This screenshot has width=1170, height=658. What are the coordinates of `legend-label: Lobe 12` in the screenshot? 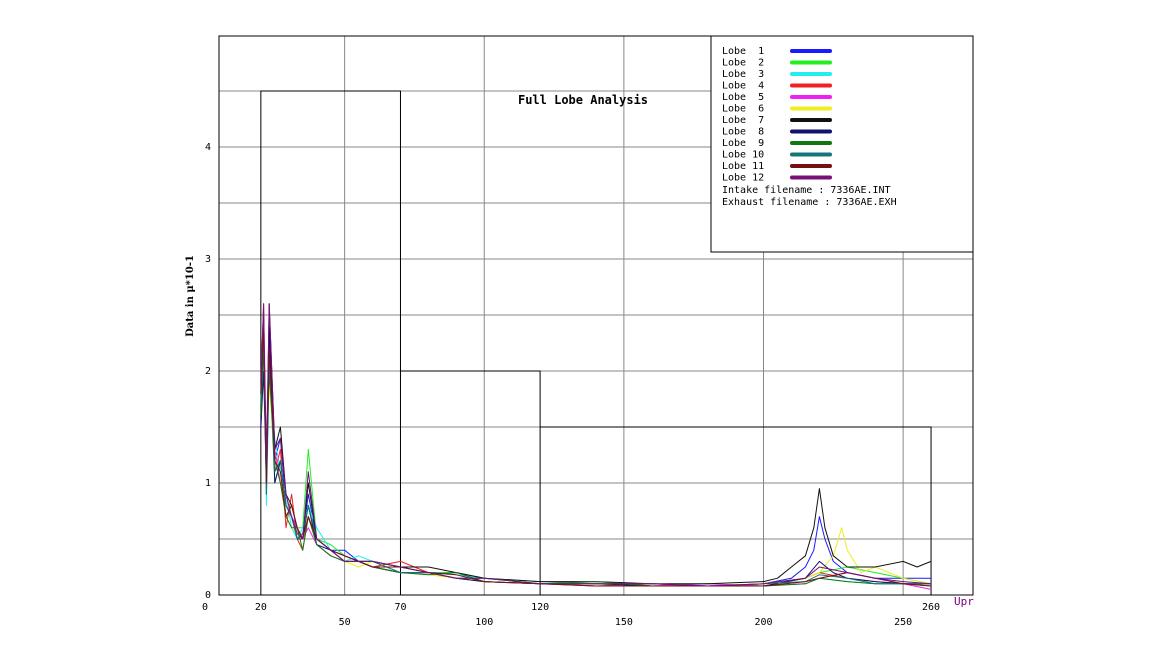 It's located at (743, 178).